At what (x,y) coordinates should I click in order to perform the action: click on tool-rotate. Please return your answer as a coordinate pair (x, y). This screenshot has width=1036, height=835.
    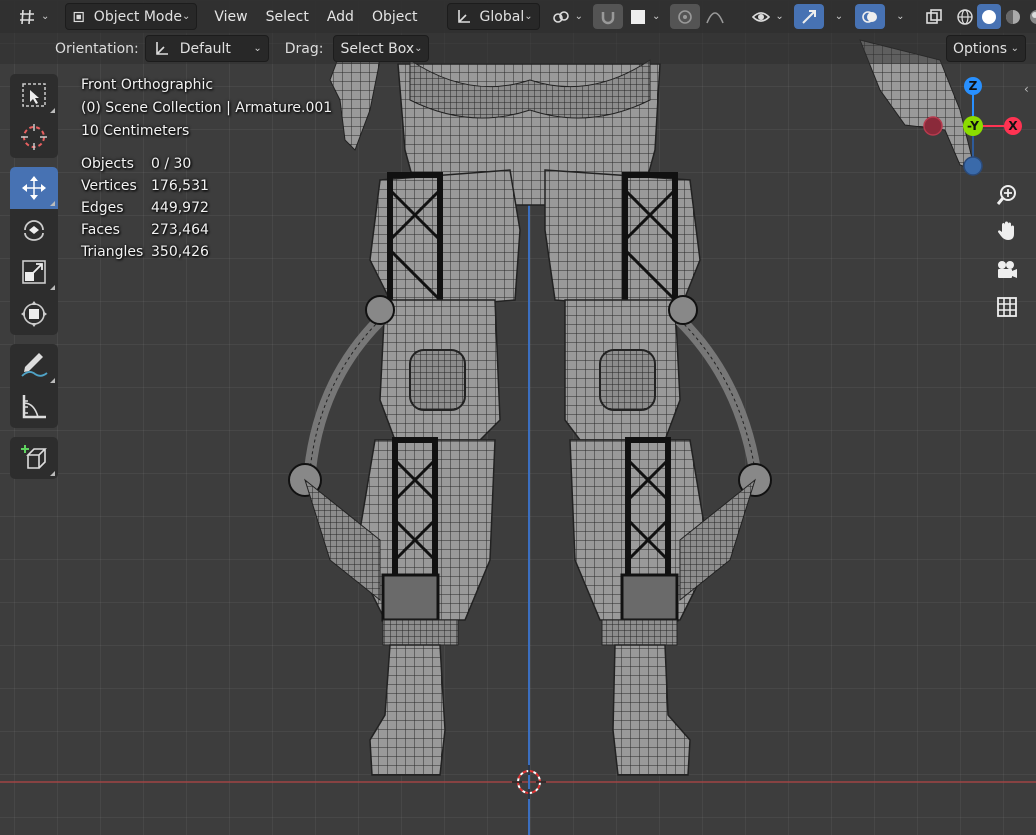
    Looking at the image, I should click on (34, 230).